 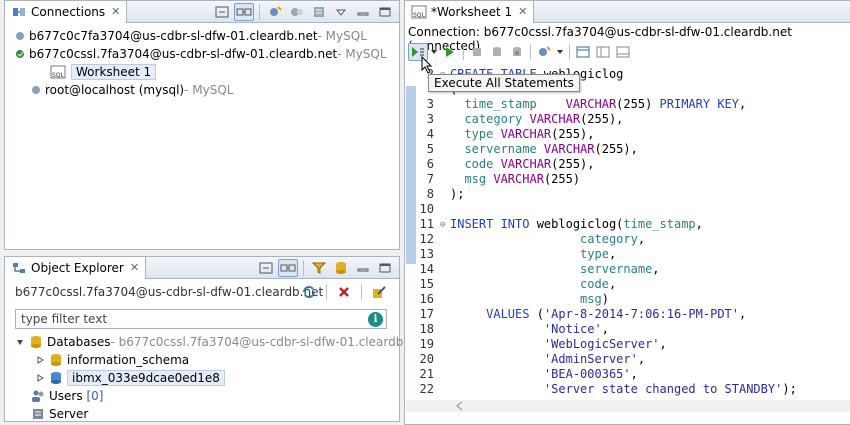 What do you see at coordinates (309, 292) in the screenshot?
I see `refresh-icon` at bounding box center [309, 292].